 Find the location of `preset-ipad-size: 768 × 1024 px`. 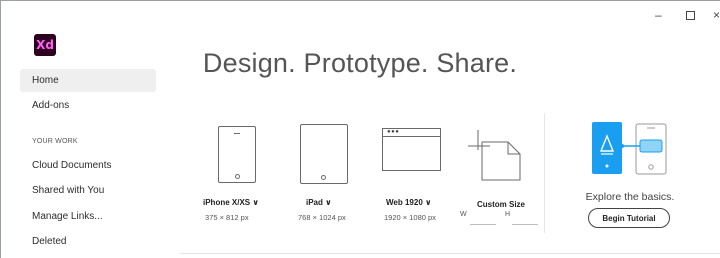

preset-ipad-size: 768 × 1024 px is located at coordinates (322, 217).